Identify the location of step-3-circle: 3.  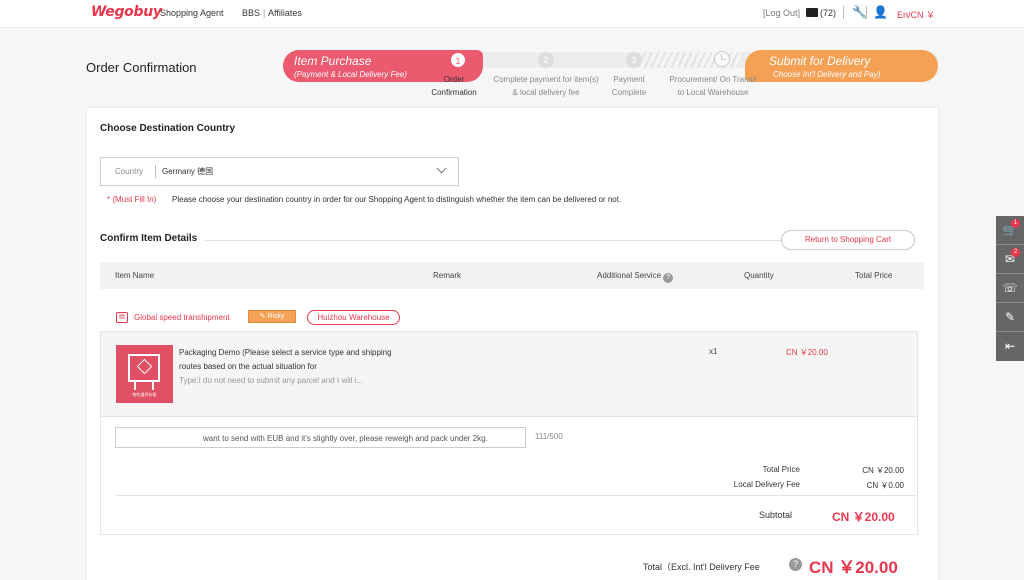
(634, 60).